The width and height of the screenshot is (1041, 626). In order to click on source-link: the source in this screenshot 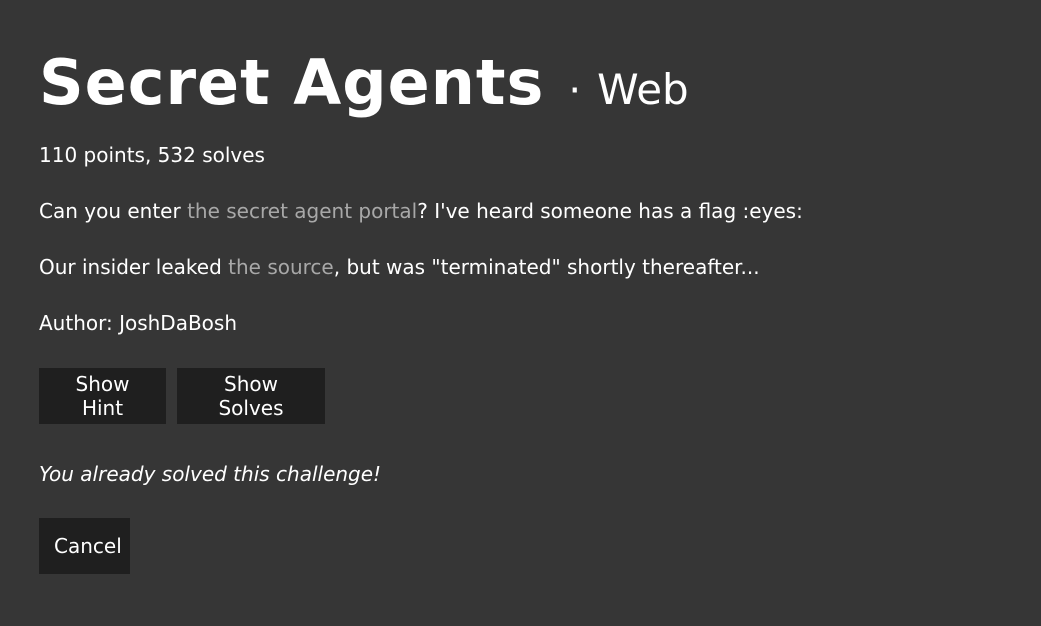, I will do `click(281, 267)`.